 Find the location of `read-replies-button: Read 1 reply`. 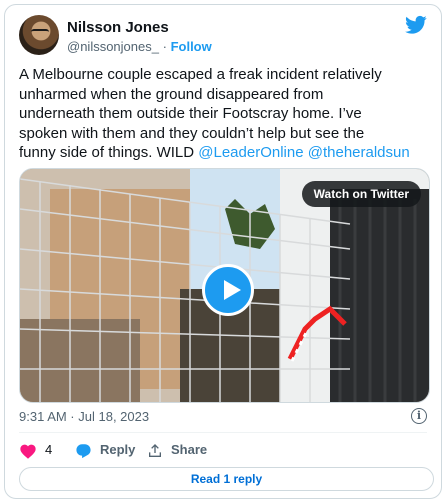

read-replies-button: Read 1 reply is located at coordinates (226, 479).